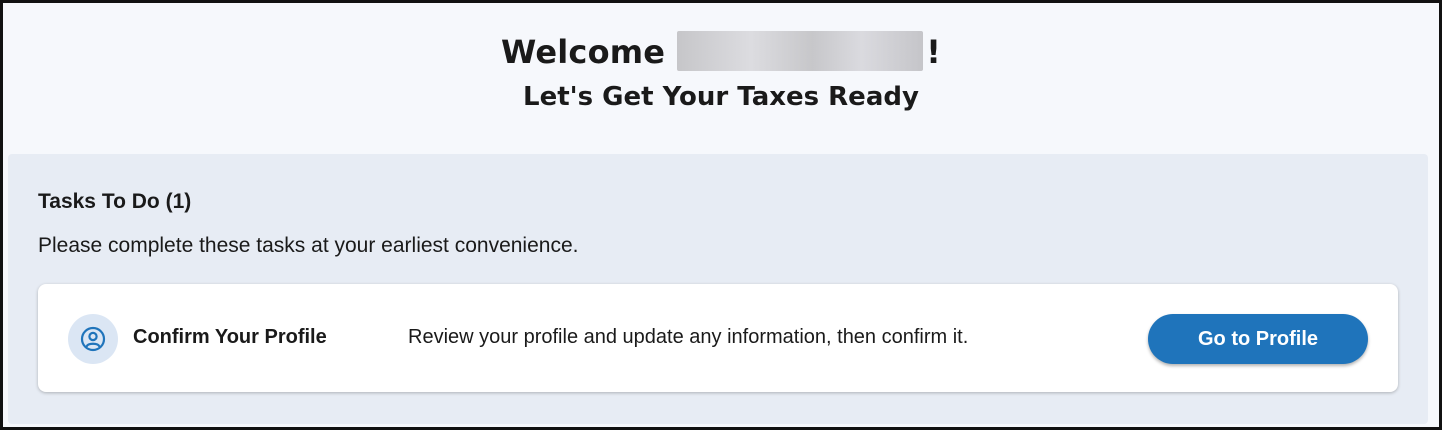  I want to click on go-to-profile-button: Go to Profile, so click(1258, 339).